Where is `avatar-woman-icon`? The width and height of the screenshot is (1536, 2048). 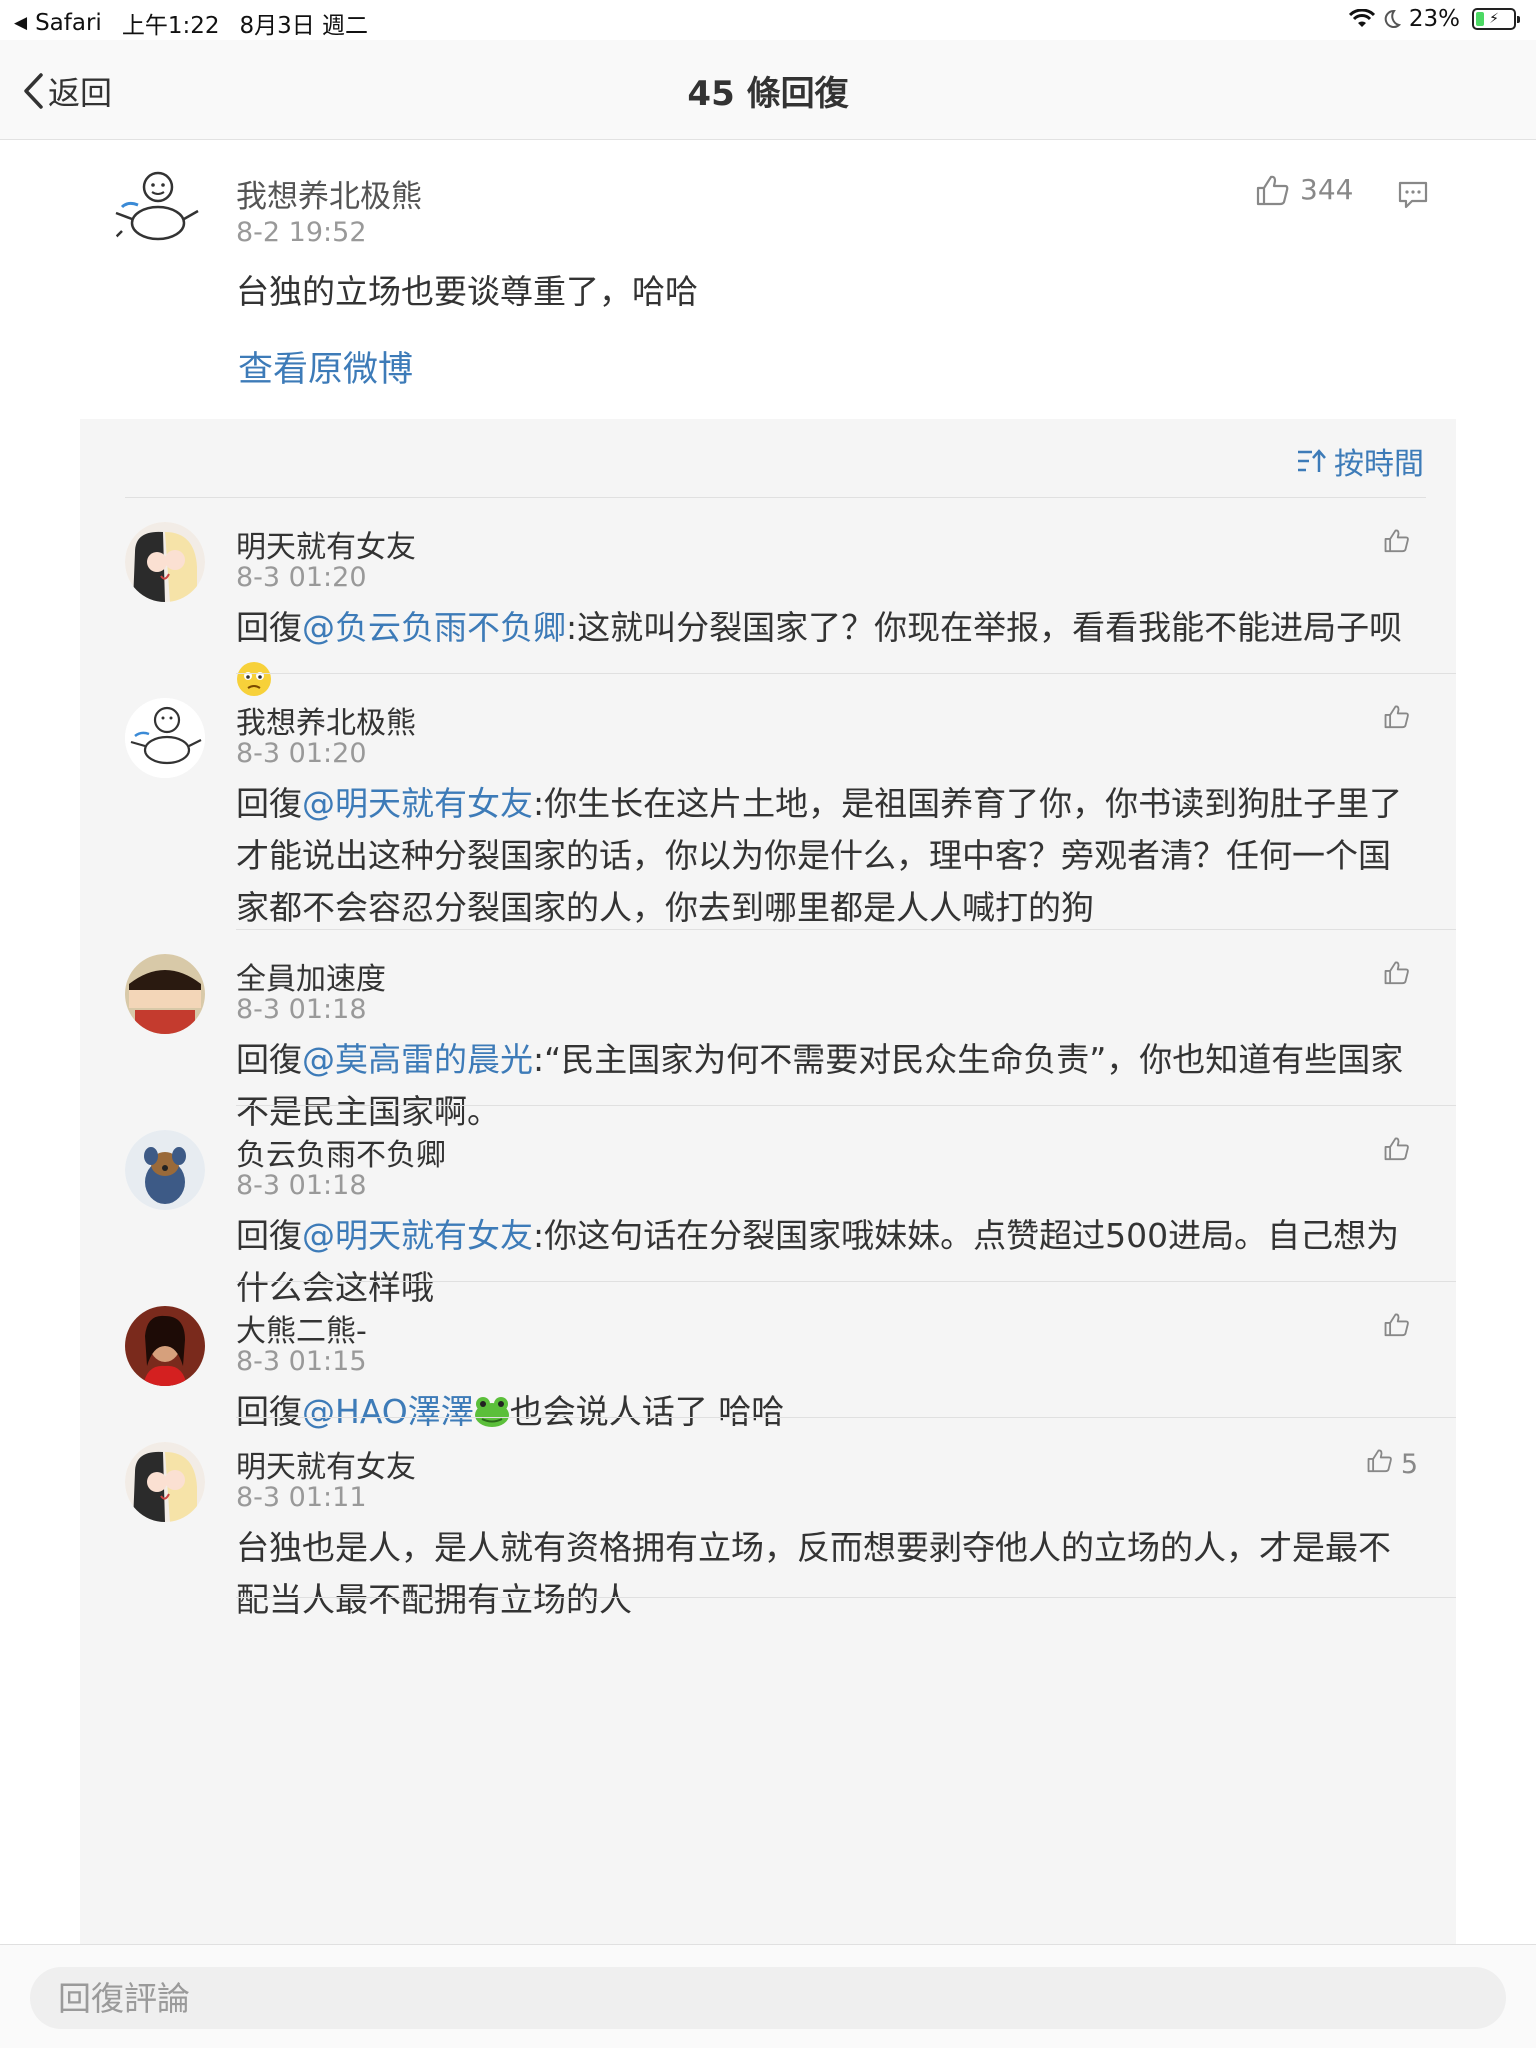 avatar-woman-icon is located at coordinates (165, 1346).